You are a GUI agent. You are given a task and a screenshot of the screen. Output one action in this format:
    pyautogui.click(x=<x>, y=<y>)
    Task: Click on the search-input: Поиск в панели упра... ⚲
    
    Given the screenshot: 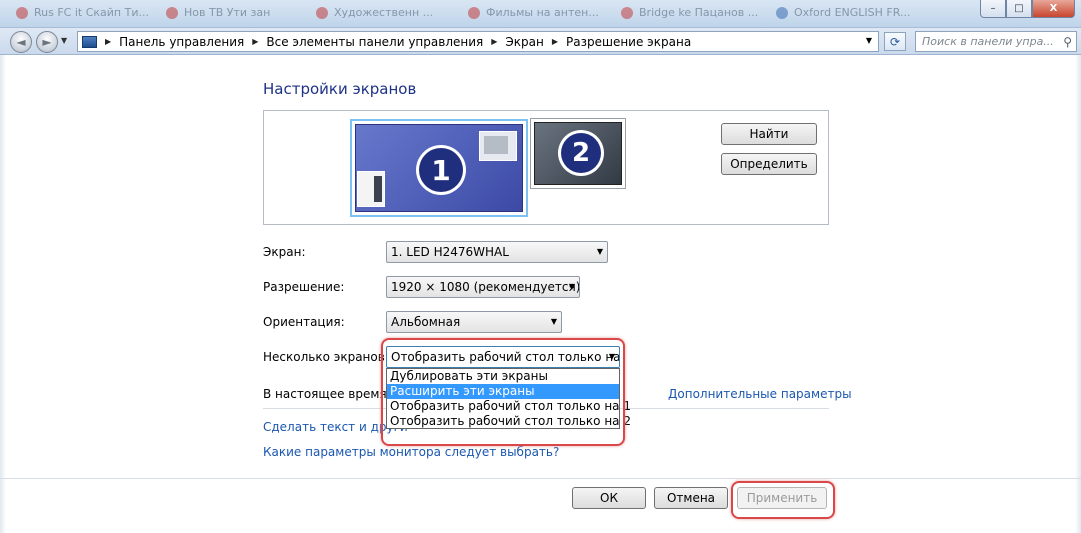 What is the action you would take?
    pyautogui.click(x=996, y=41)
    